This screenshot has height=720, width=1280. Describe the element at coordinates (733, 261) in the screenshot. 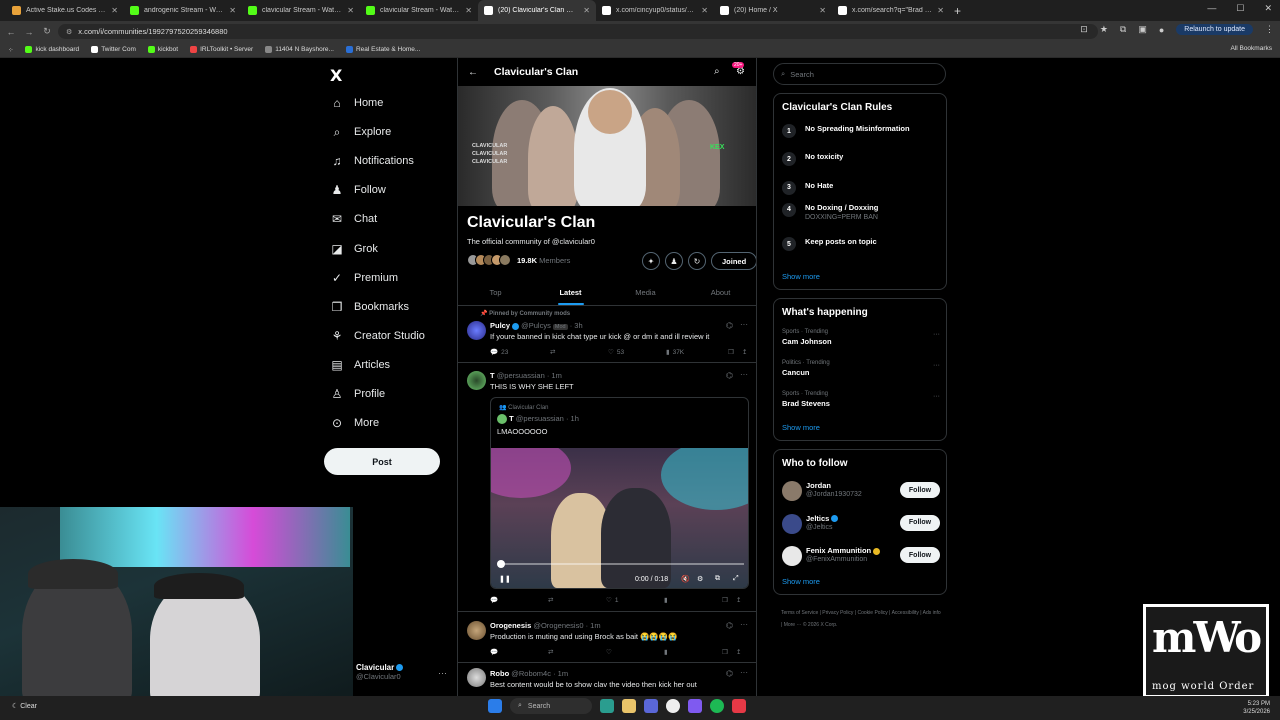

I see `joined-button: Joined` at that location.